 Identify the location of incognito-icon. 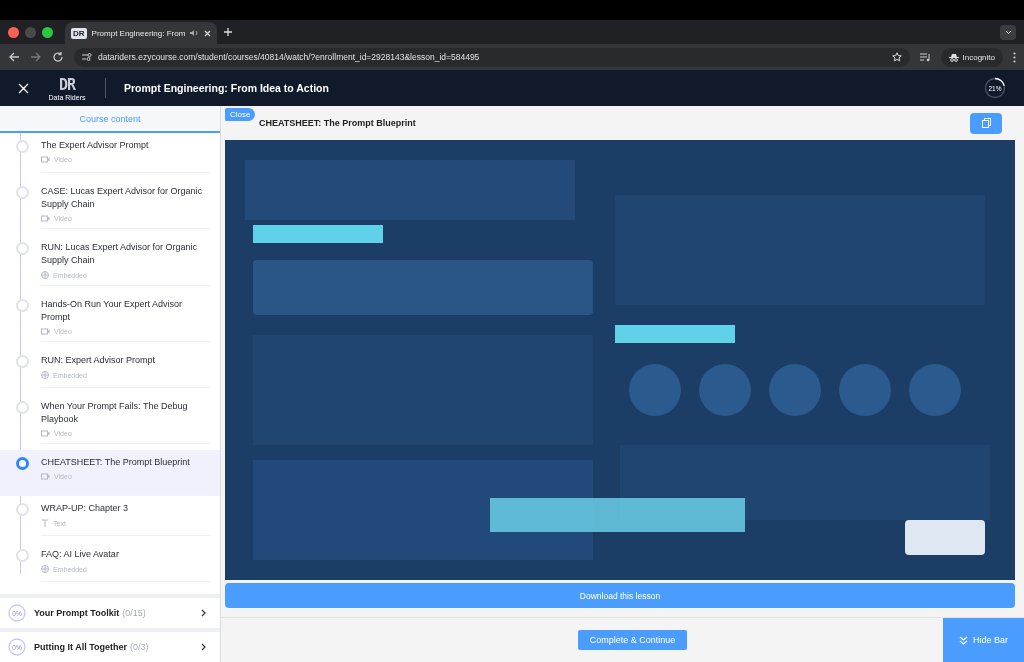
(953, 57).